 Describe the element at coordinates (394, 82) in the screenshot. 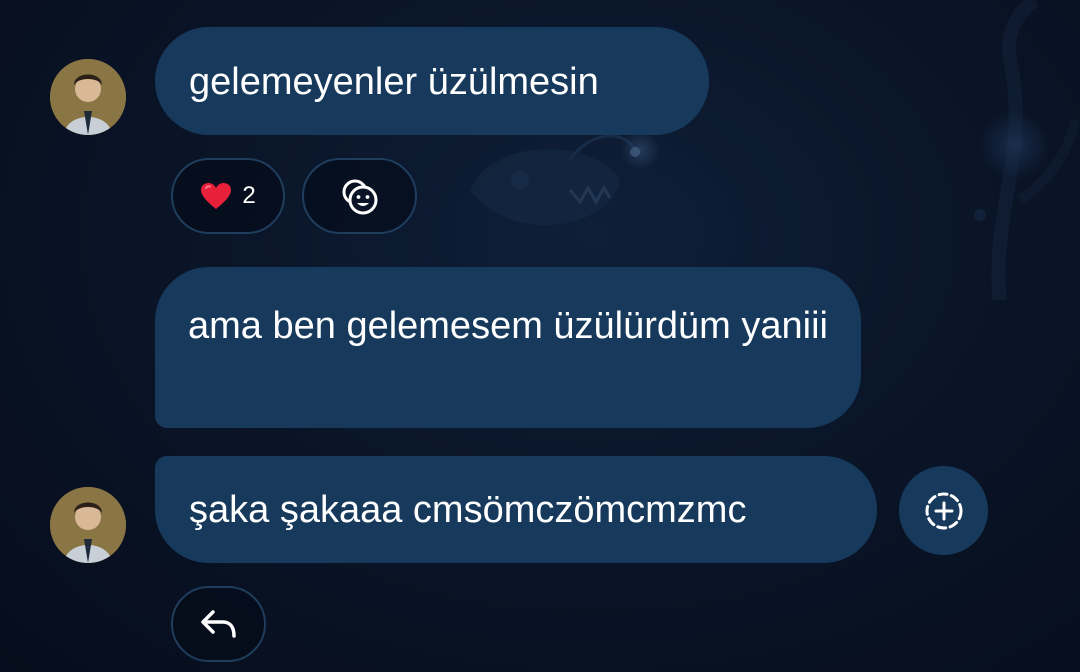

I see `message-text: gelemeyenler üzülmesin` at that location.